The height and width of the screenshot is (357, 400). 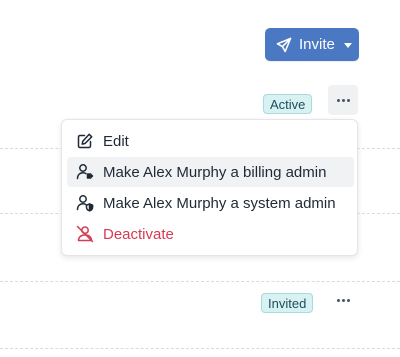 What do you see at coordinates (210, 234) in the screenshot?
I see `menu-item-deactivate: Deactivate` at bounding box center [210, 234].